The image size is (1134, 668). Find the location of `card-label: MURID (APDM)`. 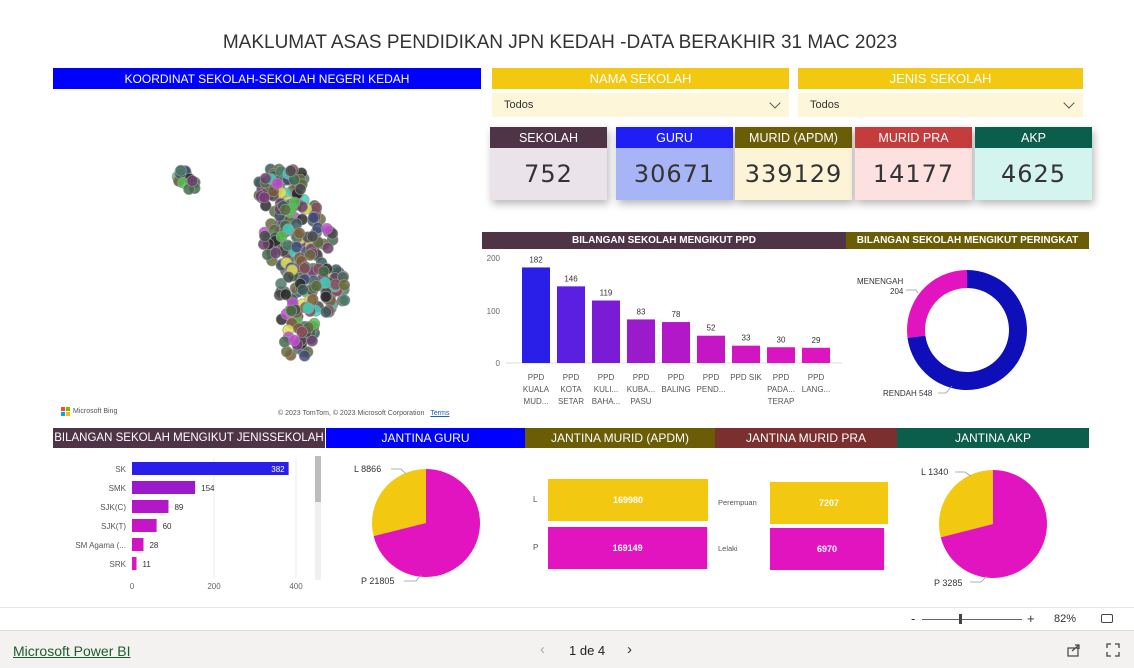

card-label: MURID (APDM) is located at coordinates (793, 137).